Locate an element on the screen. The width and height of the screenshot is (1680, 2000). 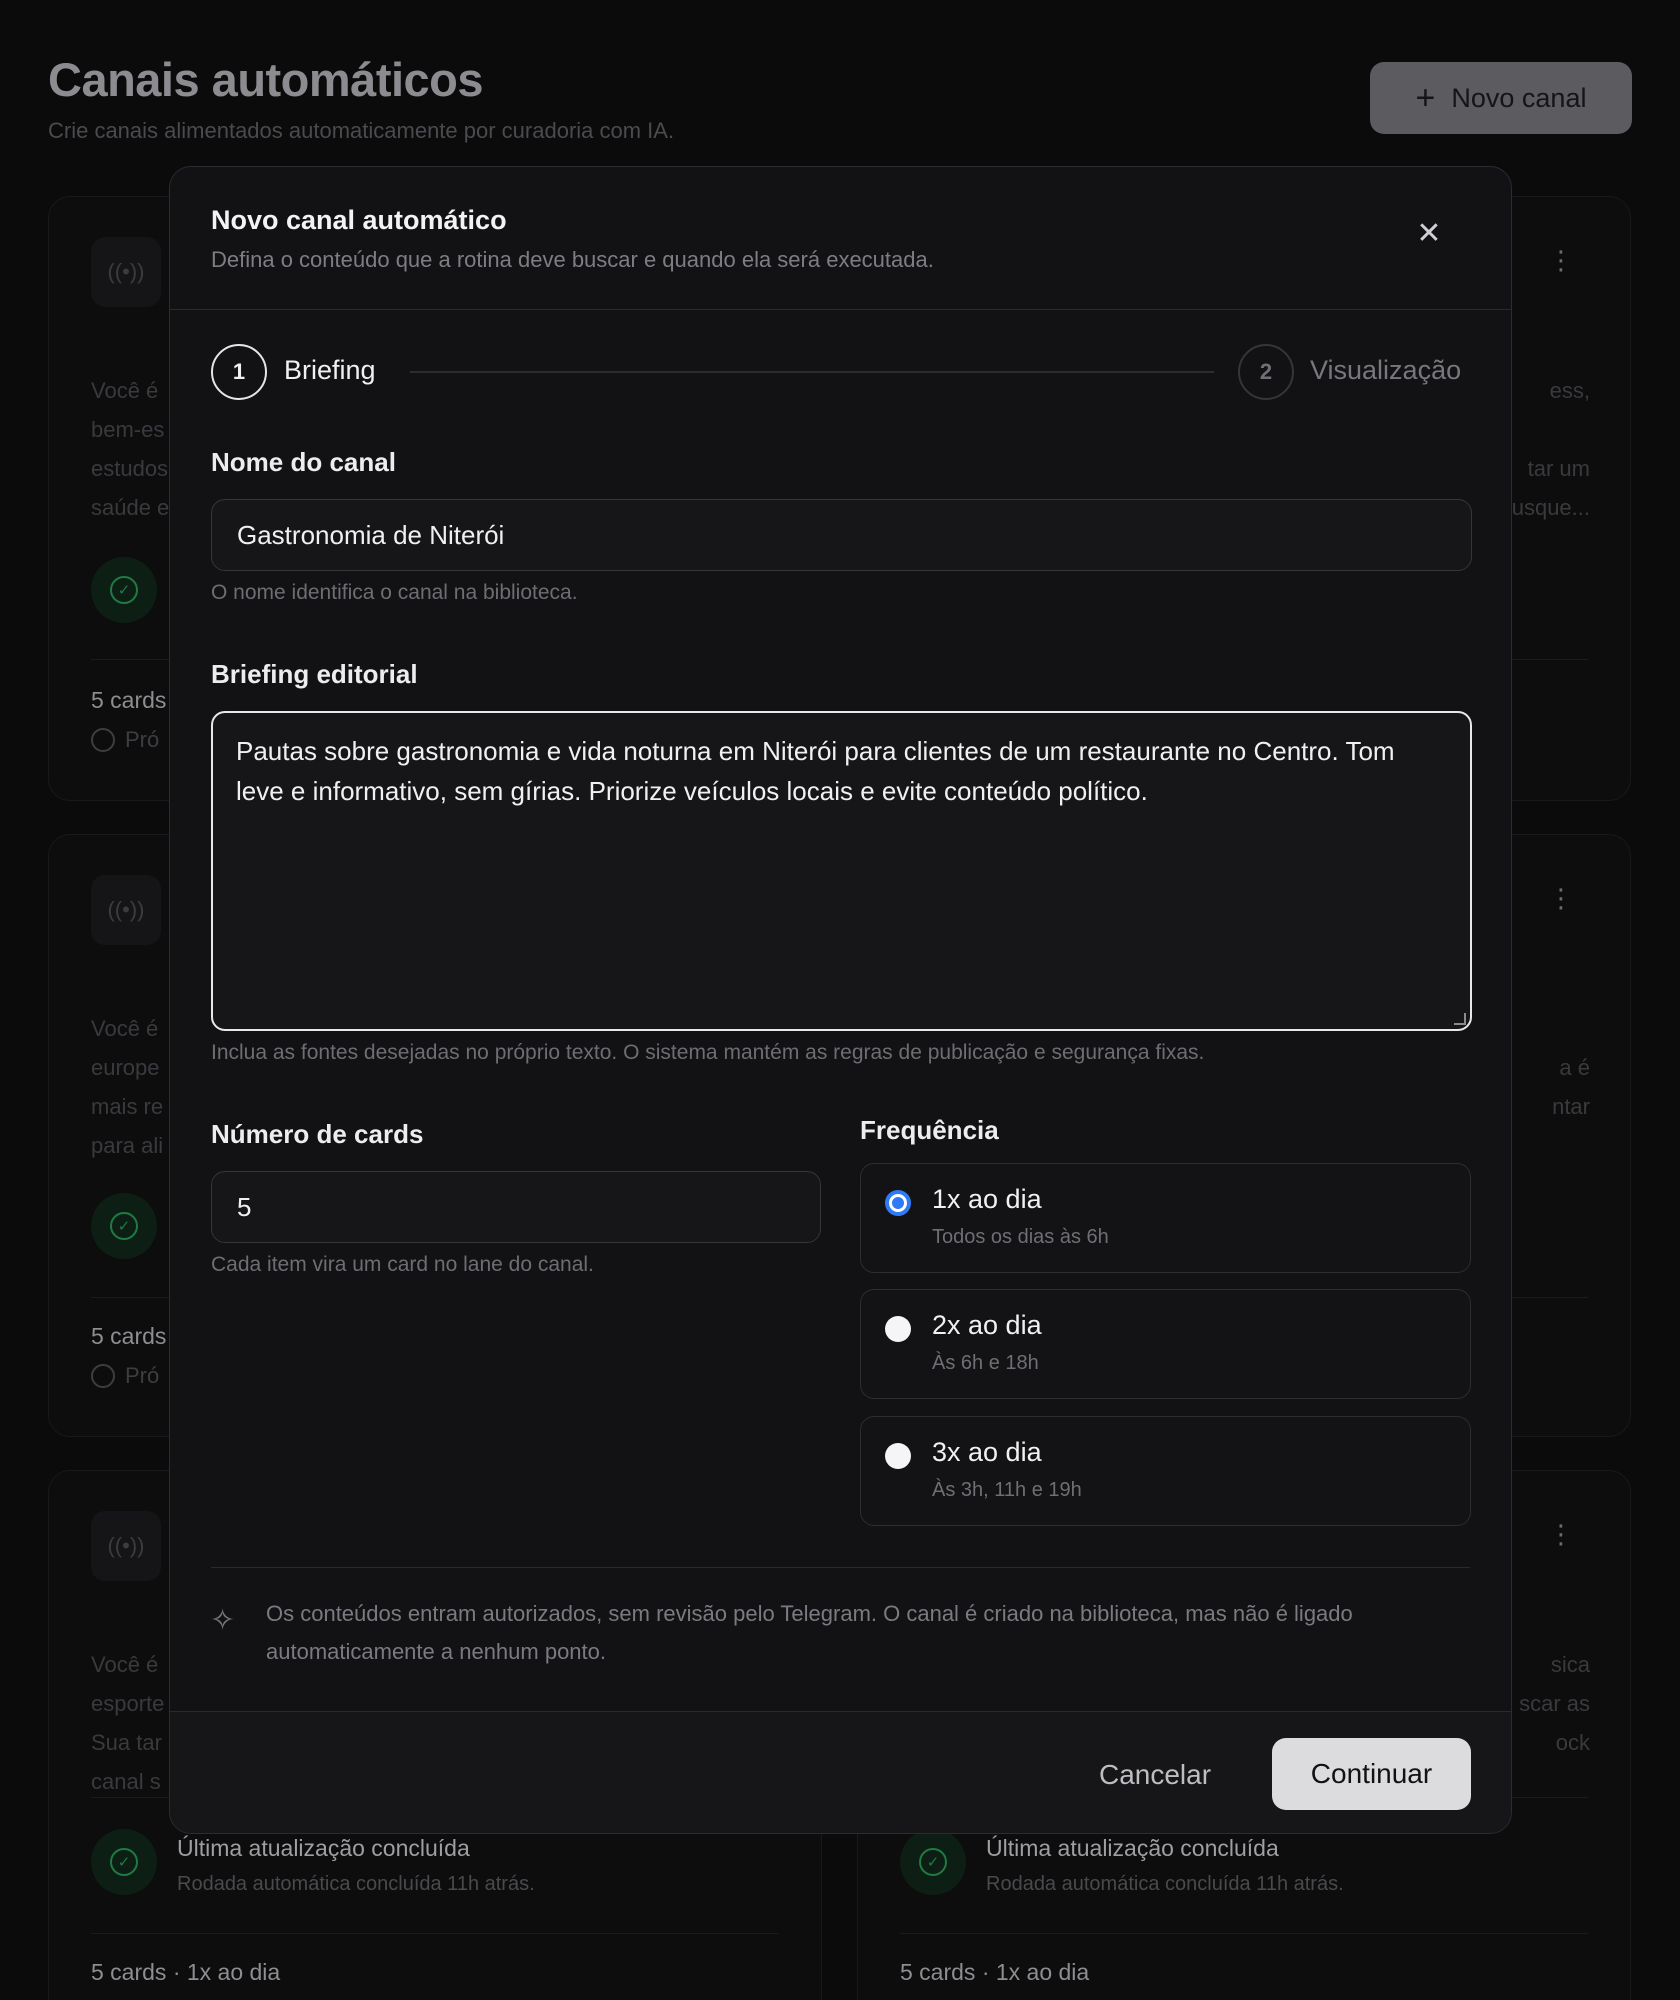
frequency-subtitle: Às 3h, 11h e 19h is located at coordinates (1007, 1490).